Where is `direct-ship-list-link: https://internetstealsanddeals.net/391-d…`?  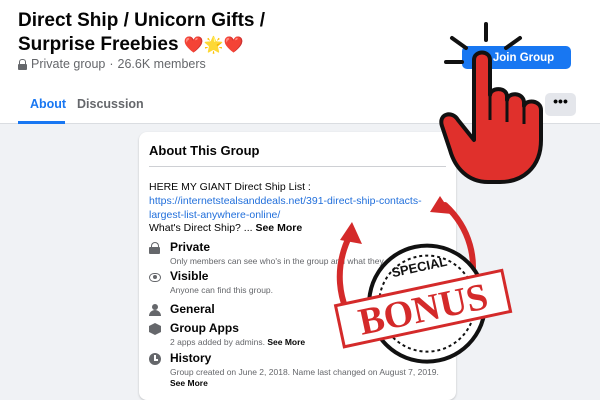 direct-ship-list-link: https://internetstealsanddeals.net/391-d… is located at coordinates (299, 208).